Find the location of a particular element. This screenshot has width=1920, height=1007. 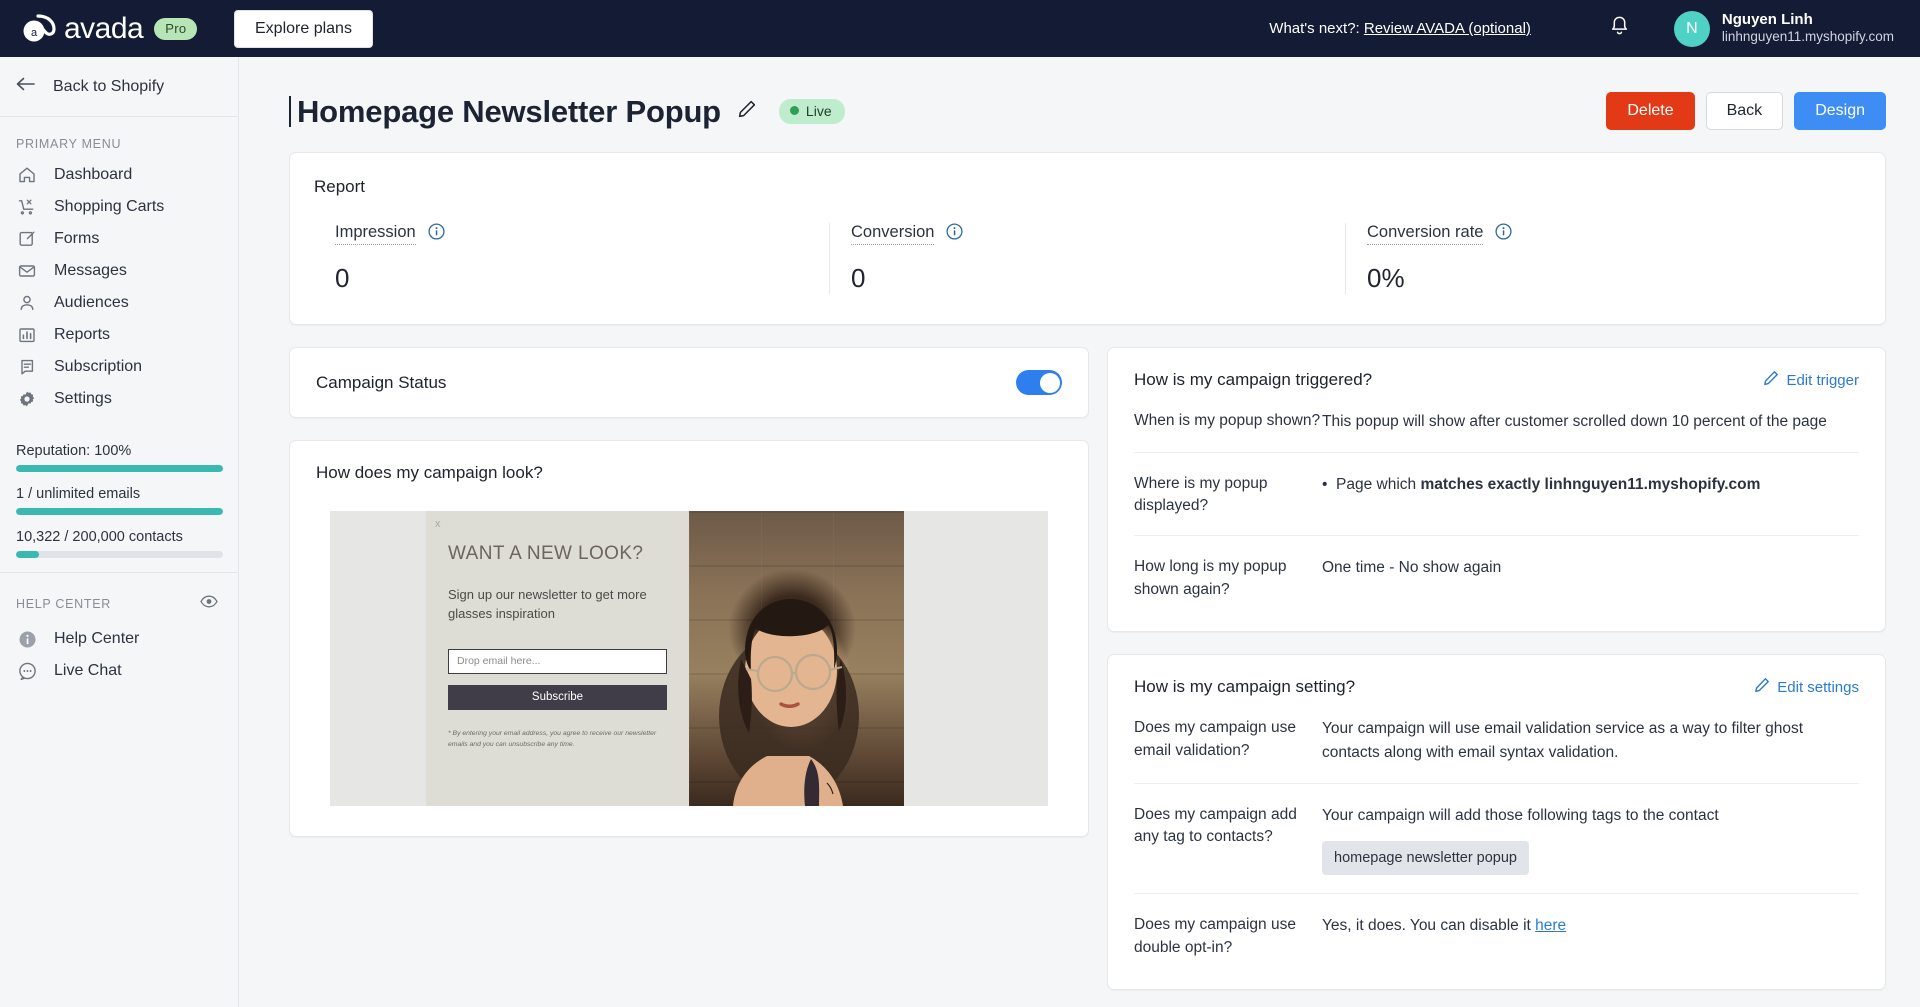

sidebar-item-label: Audiences is located at coordinates (91, 302).